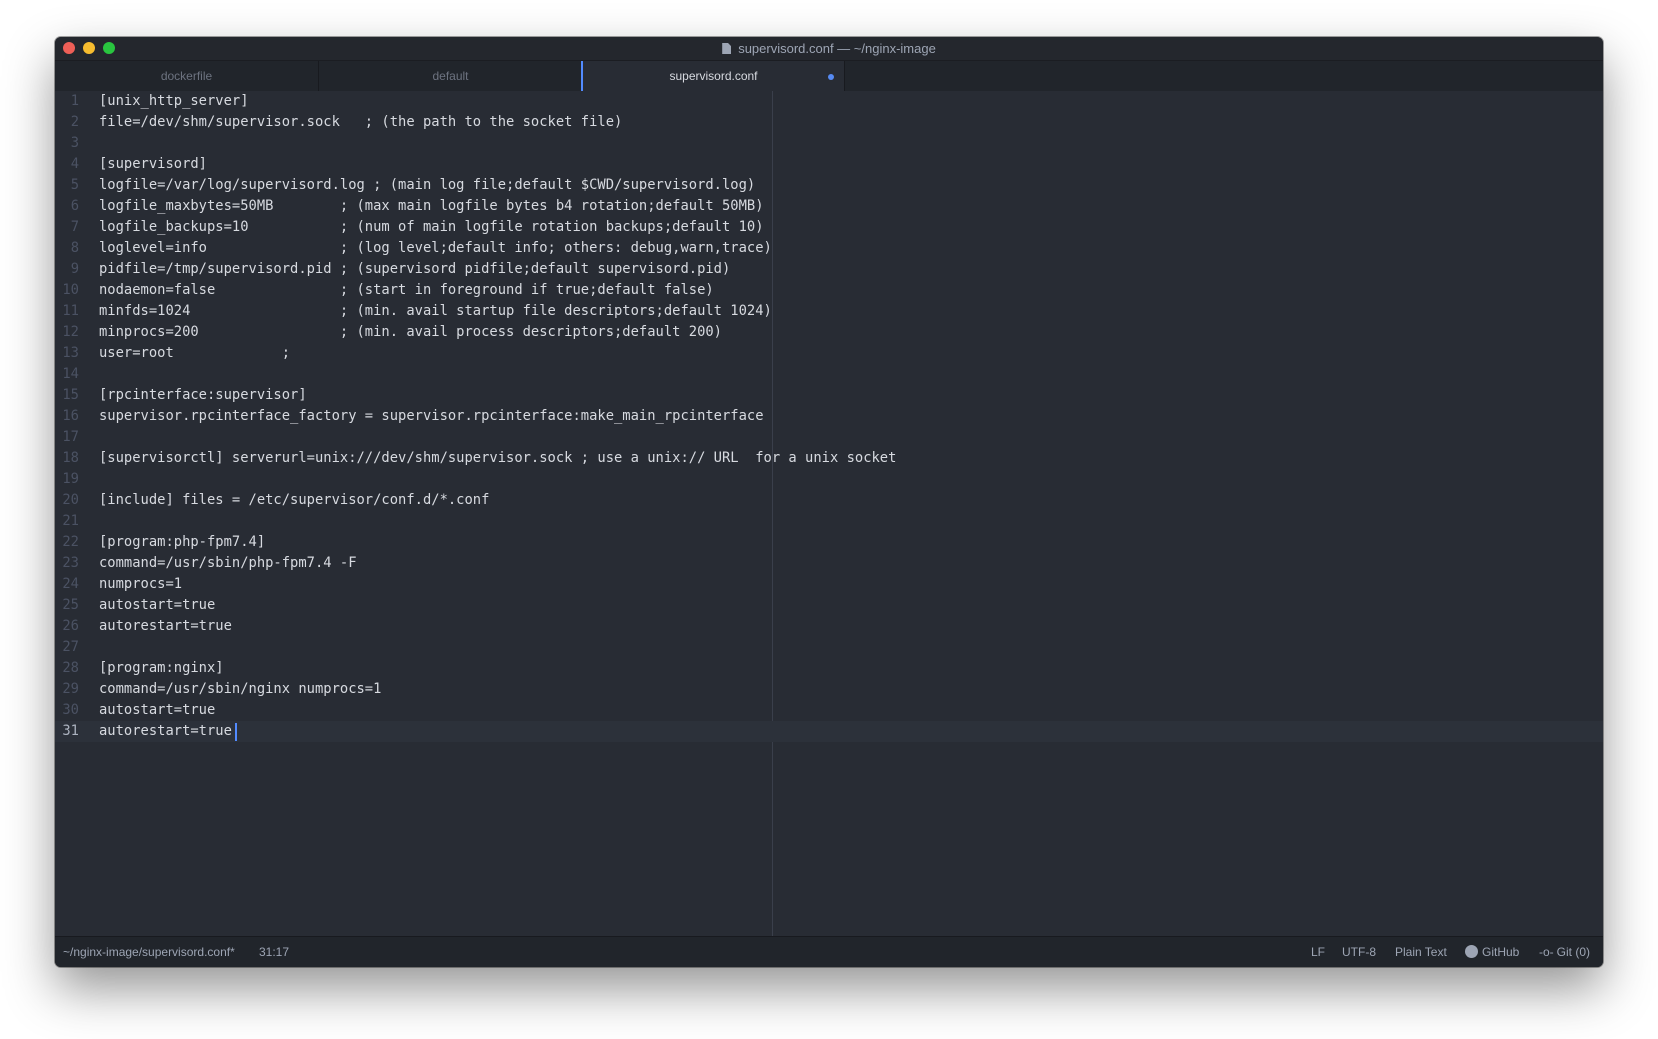 The width and height of the screenshot is (1658, 1039). I want to click on line-number: 10, so click(67, 290).